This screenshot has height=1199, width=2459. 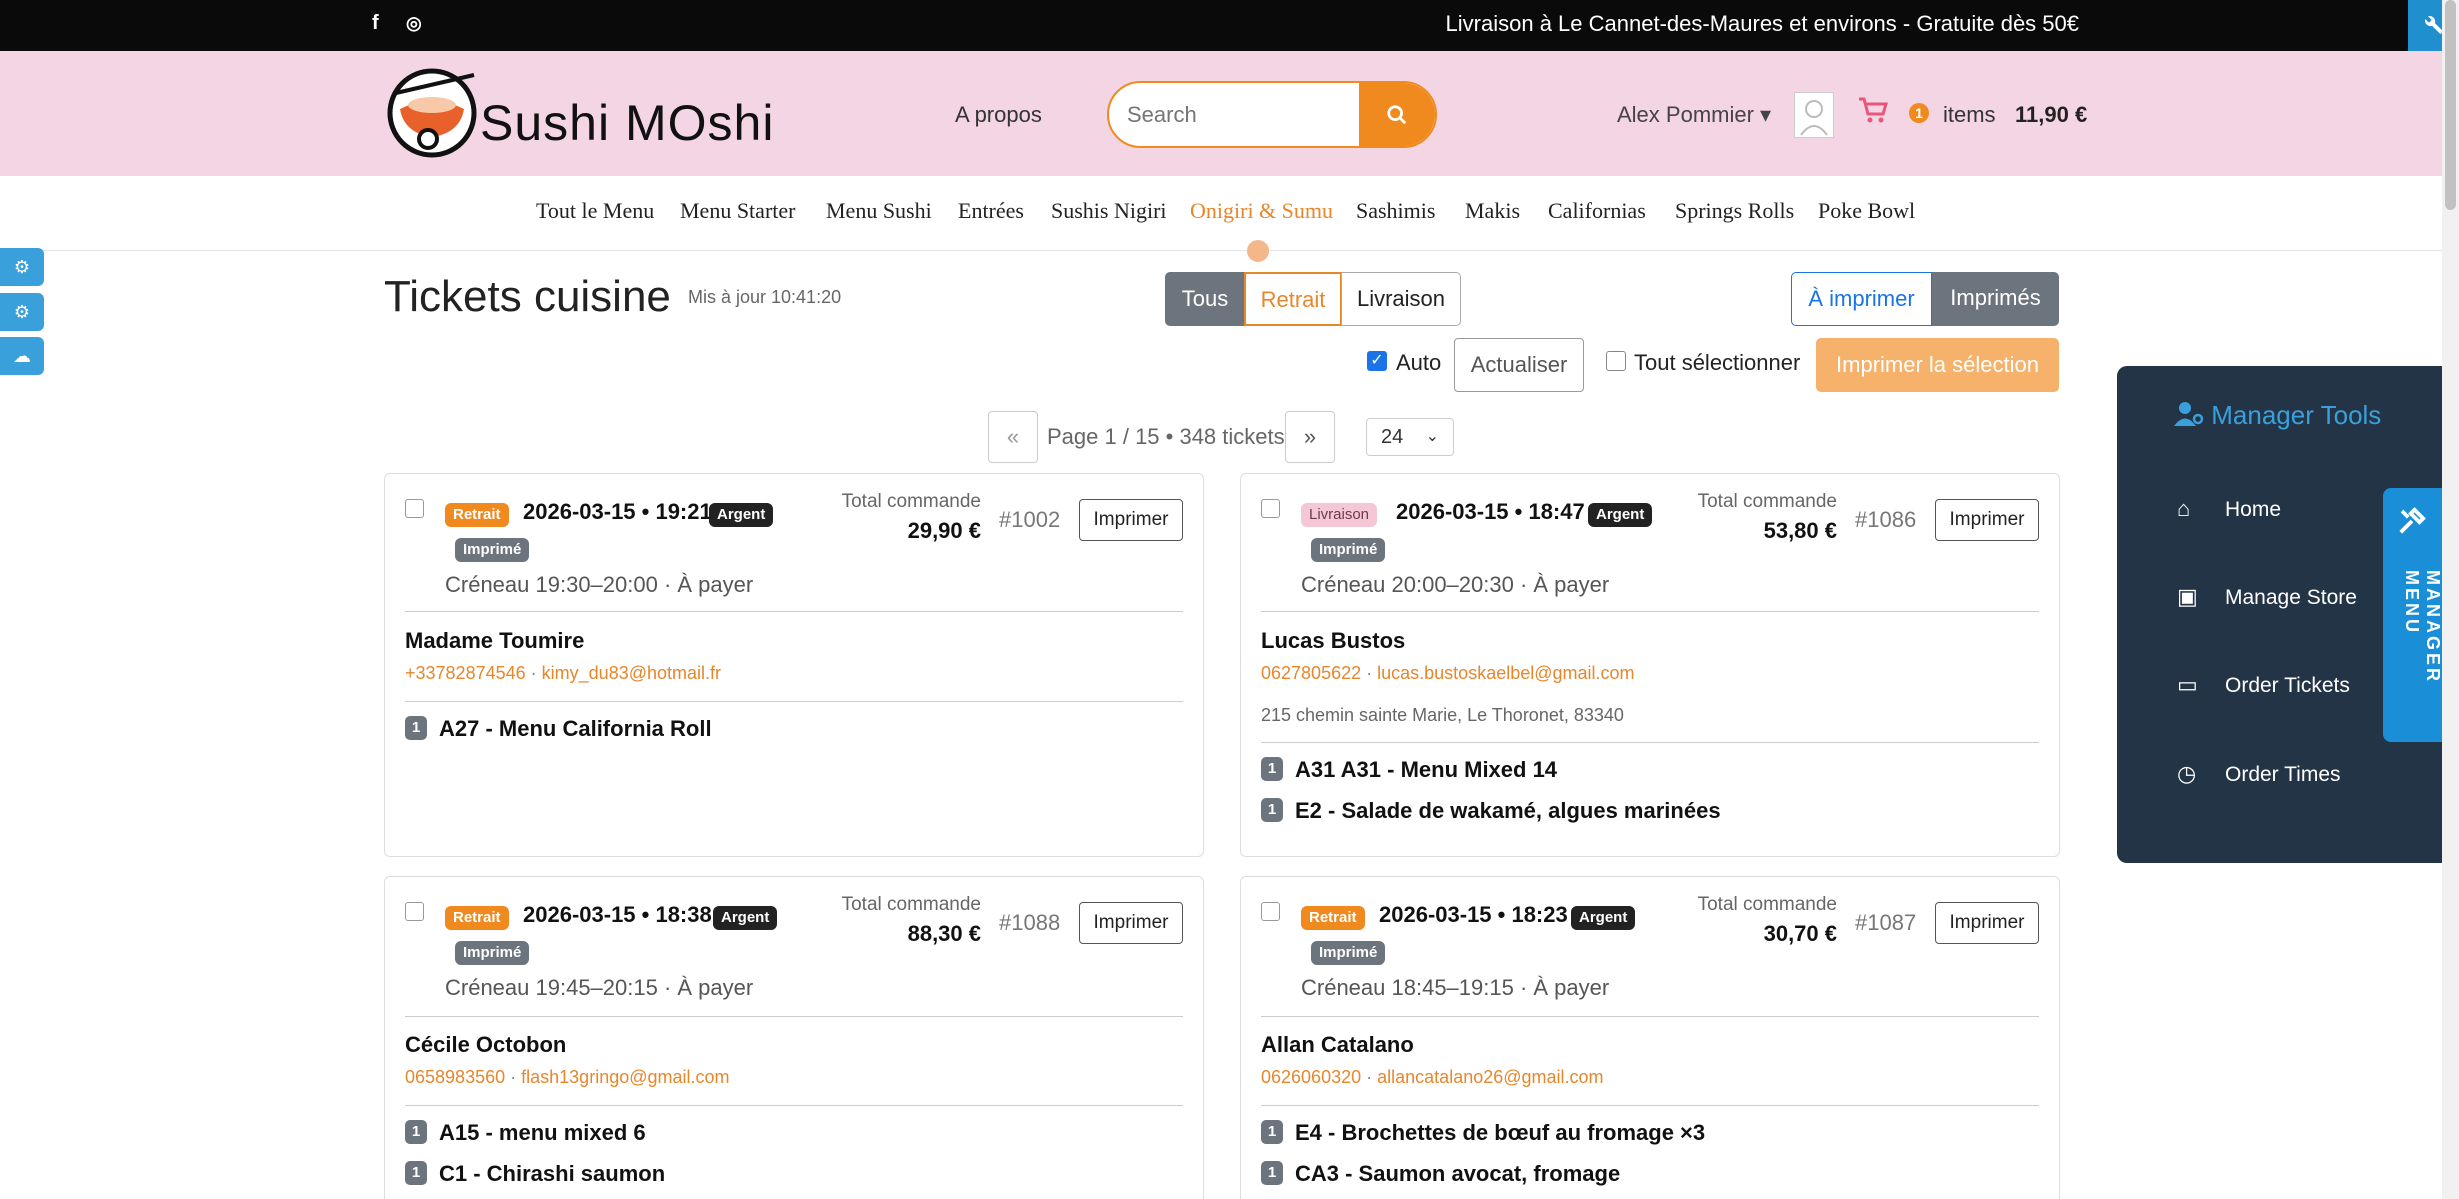 I want to click on order-line: 1 E4 - Brochettes de bœuf au fromage ×3, so click(x=1483, y=1133).